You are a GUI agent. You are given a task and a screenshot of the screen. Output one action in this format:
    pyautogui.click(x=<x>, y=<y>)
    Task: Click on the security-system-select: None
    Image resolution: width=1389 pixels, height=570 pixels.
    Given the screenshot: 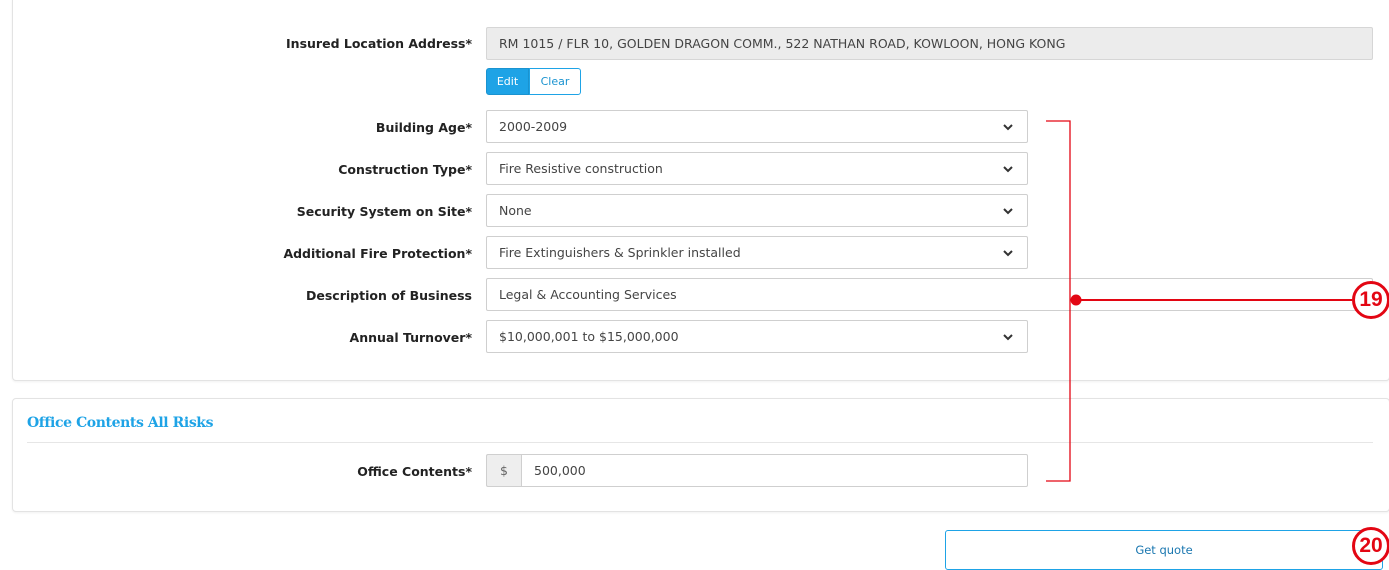 What is the action you would take?
    pyautogui.click(x=757, y=210)
    